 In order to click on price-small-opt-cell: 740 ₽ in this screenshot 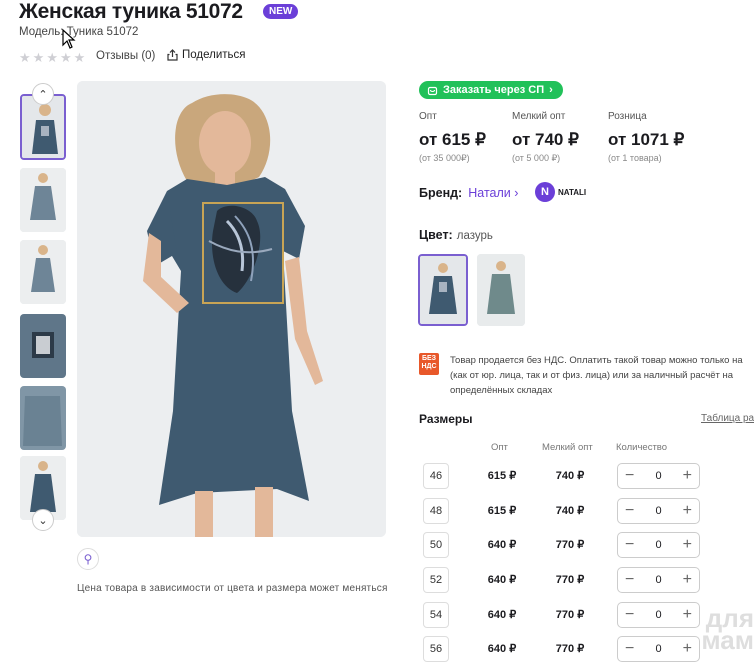, I will do `click(570, 511)`.